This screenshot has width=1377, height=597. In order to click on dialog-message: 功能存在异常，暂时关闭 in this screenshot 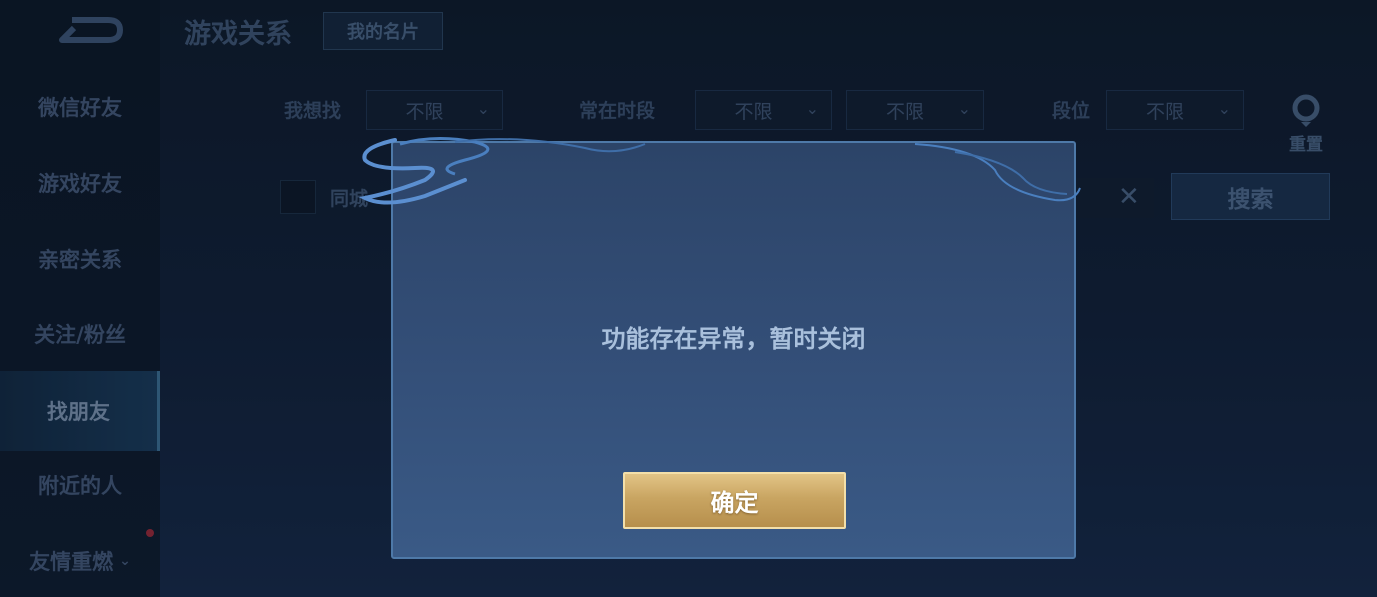, I will do `click(733, 339)`.